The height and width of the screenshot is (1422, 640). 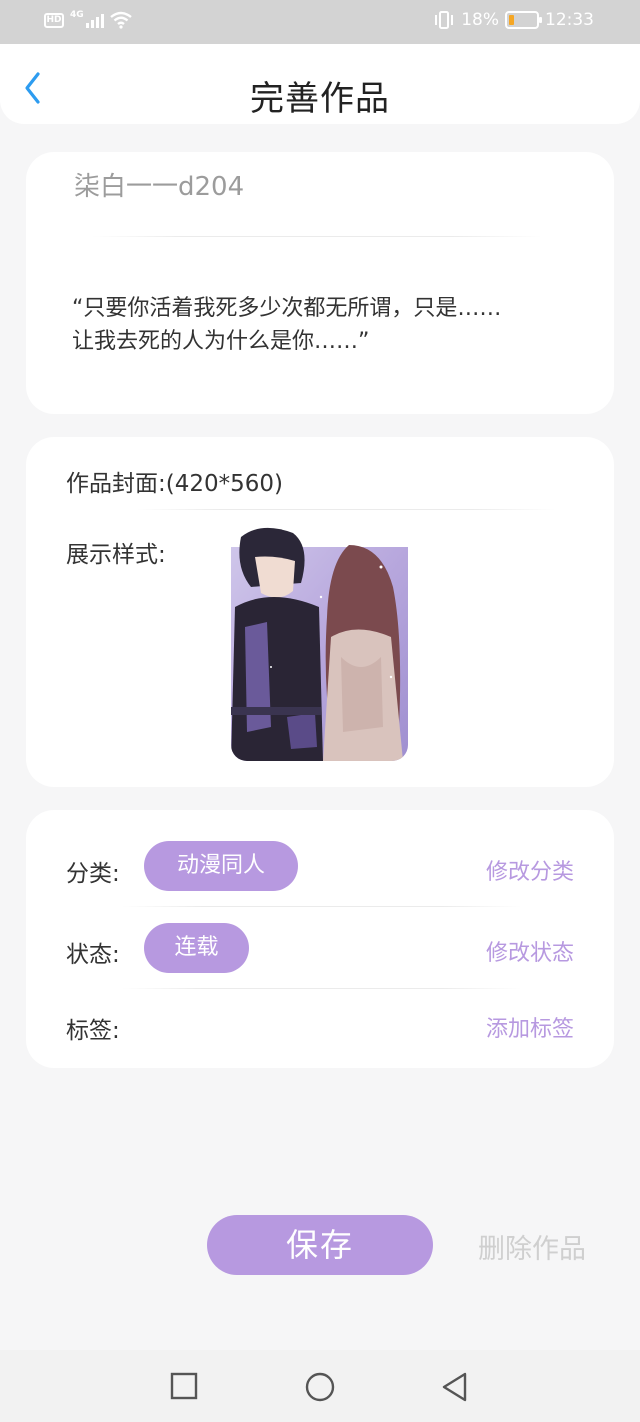 I want to click on status-chip: 连载, so click(x=196, y=948).